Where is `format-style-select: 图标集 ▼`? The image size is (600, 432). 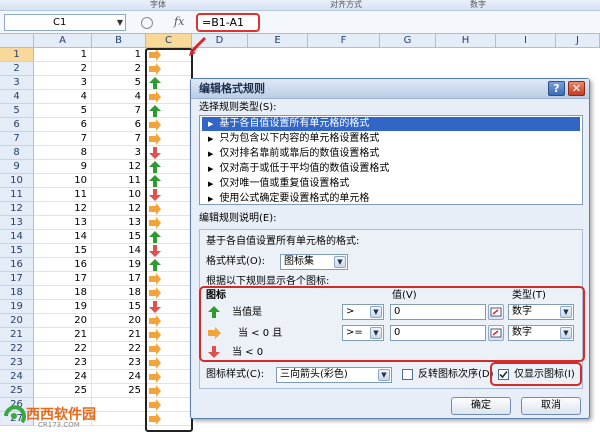 format-style-select: 图标集 ▼ is located at coordinates (314, 262).